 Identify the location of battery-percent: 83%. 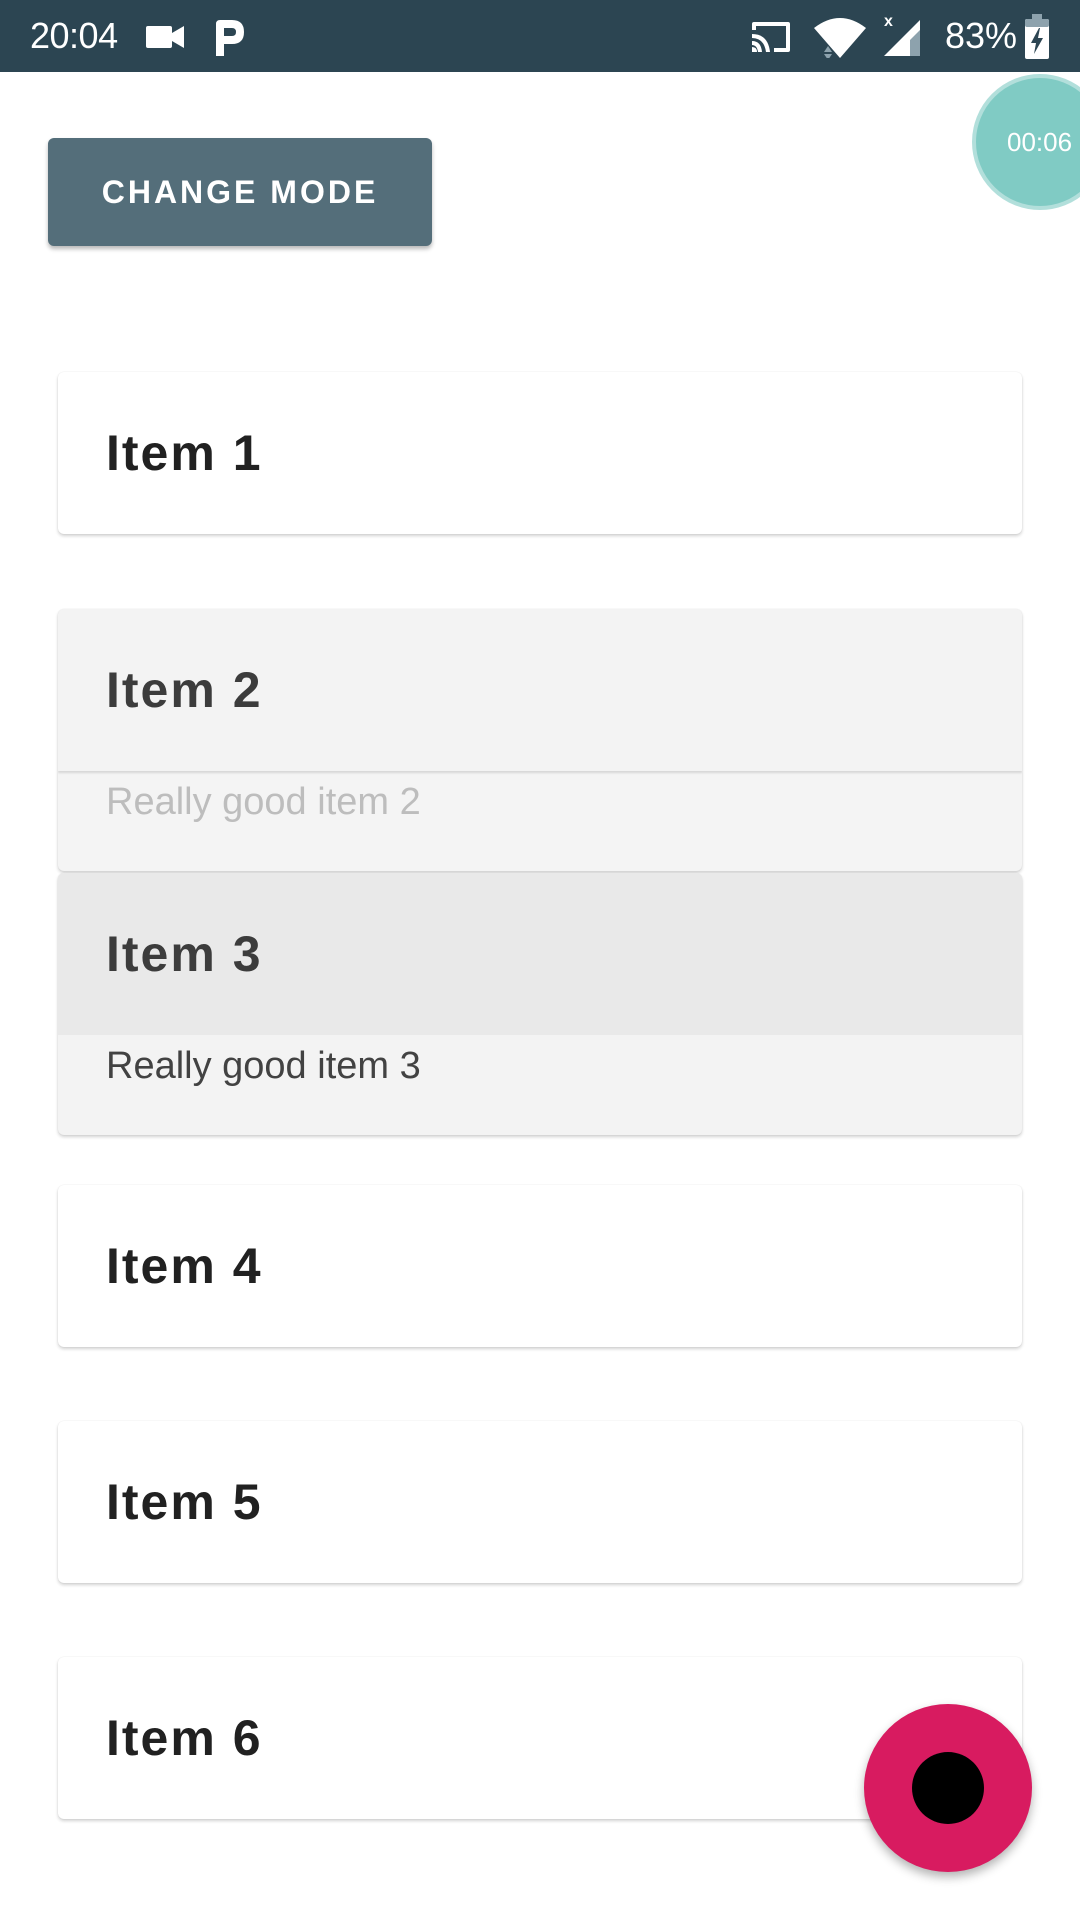
(981, 35).